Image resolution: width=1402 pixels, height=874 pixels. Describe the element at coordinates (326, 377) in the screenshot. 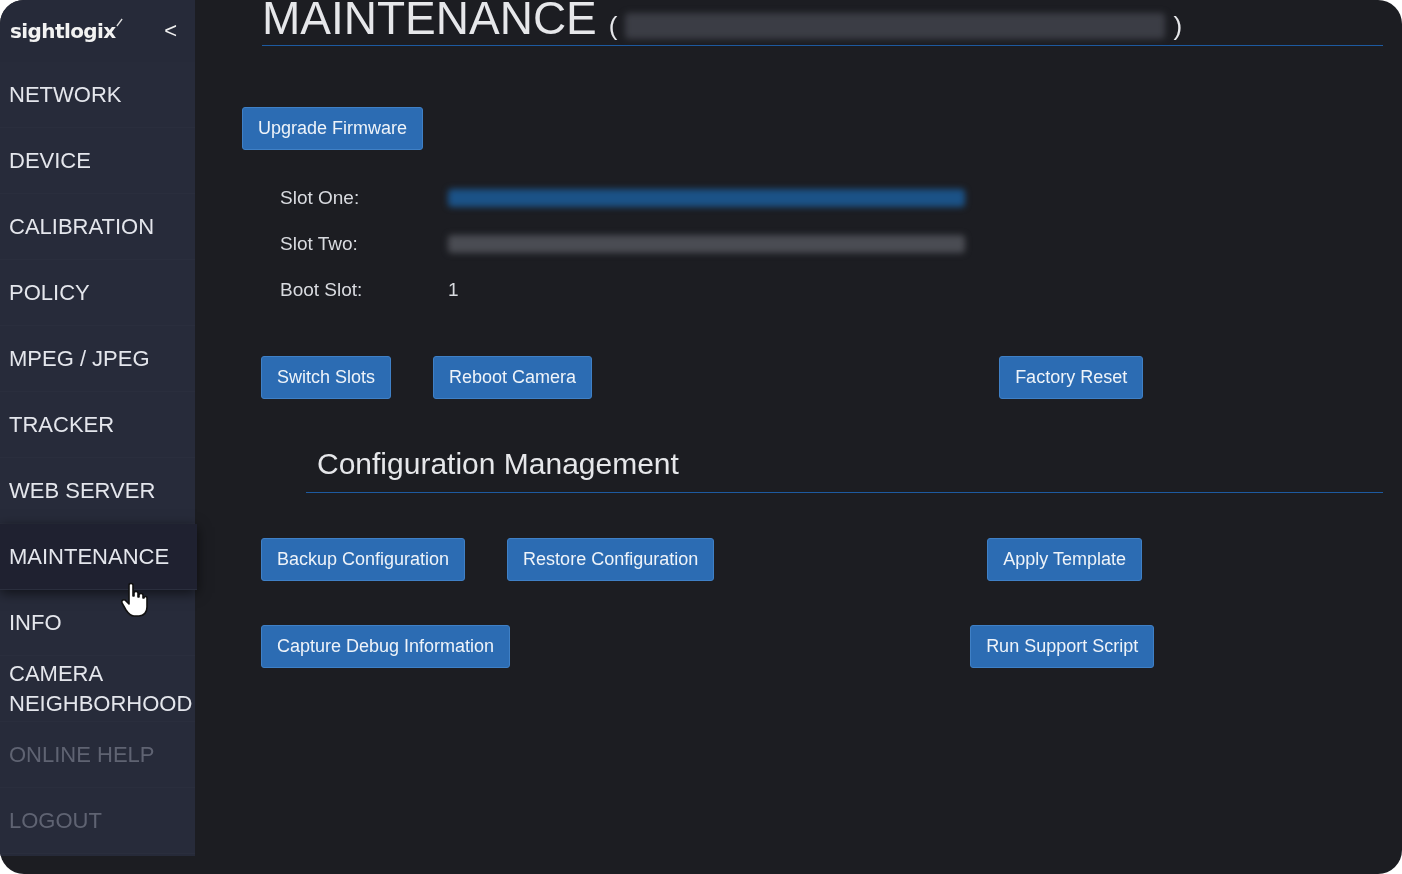

I see `action-button: Switch Slots` at that location.